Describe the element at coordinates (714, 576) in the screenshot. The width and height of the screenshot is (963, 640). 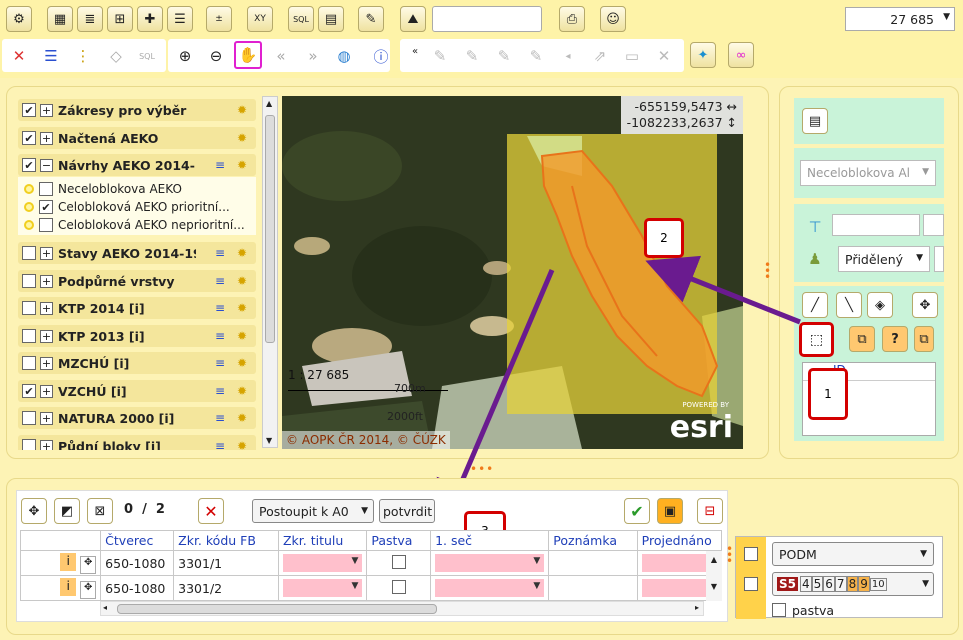
I see `table-vertical-scrollbar: ▲ ▼` at that location.